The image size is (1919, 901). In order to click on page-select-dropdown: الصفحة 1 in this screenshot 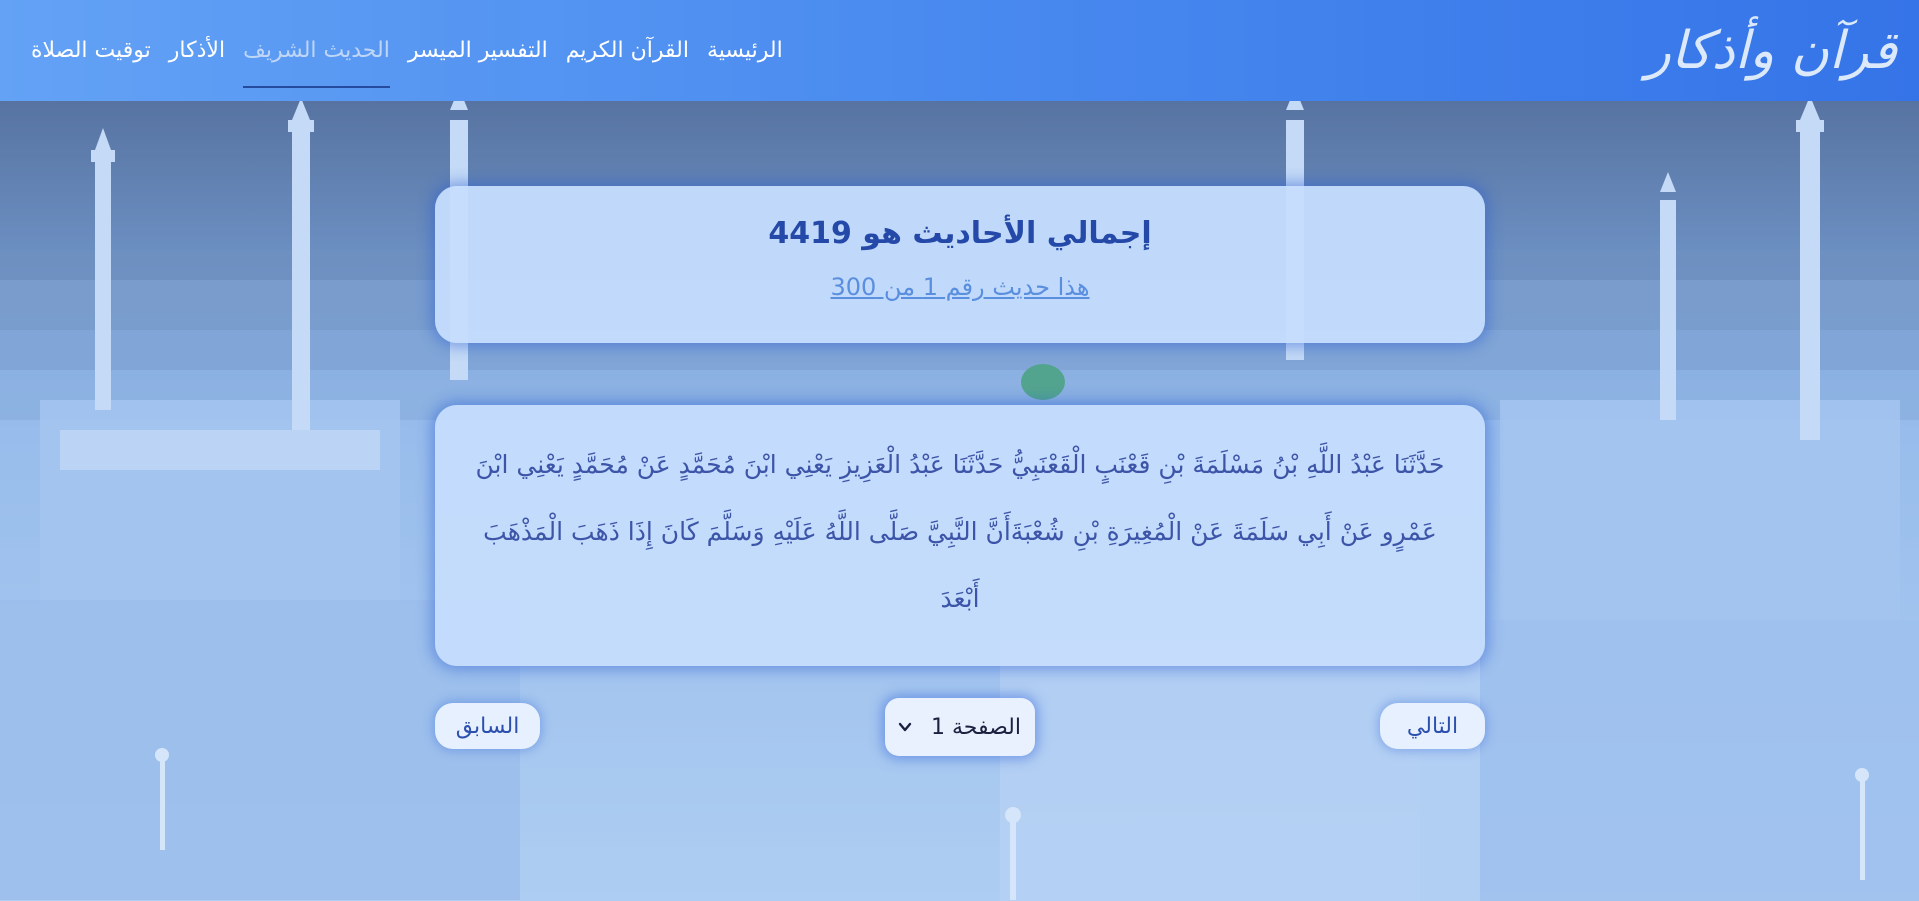, I will do `click(960, 727)`.